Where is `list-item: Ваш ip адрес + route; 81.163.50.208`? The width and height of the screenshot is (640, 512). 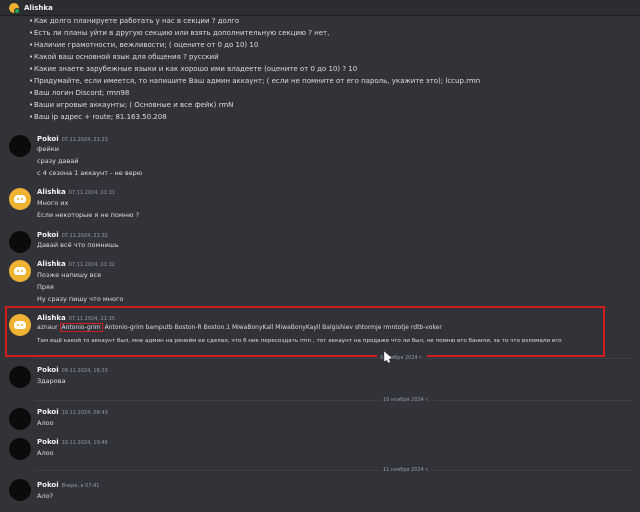
list-item: Ваш ip адрес + route; 81.163.50.208 is located at coordinates (98, 117).